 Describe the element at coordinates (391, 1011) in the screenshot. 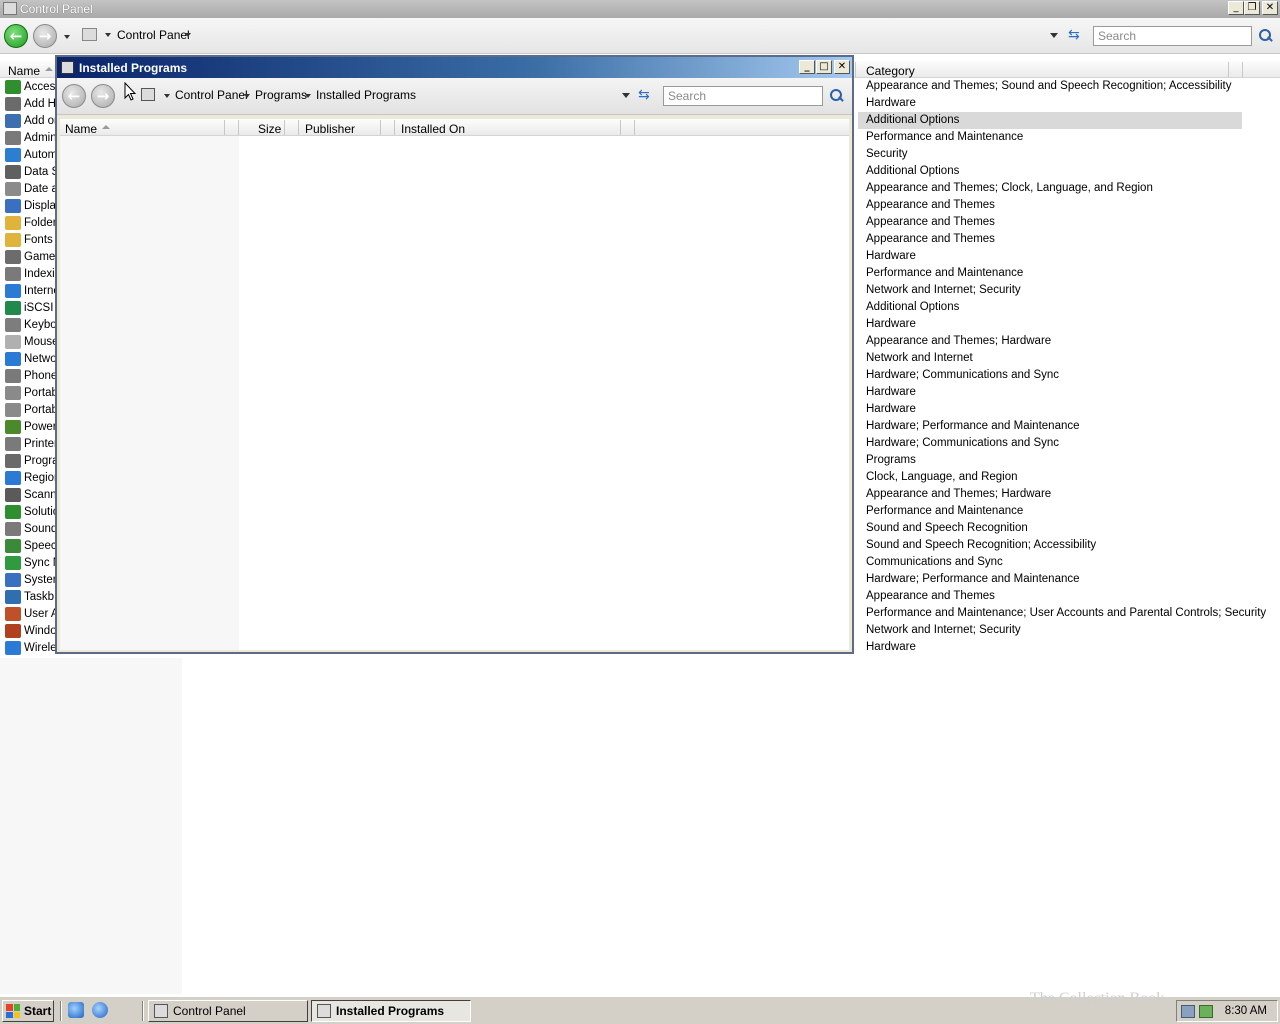

I see `taskbar-button-installed-programs: Installed Programs` at that location.